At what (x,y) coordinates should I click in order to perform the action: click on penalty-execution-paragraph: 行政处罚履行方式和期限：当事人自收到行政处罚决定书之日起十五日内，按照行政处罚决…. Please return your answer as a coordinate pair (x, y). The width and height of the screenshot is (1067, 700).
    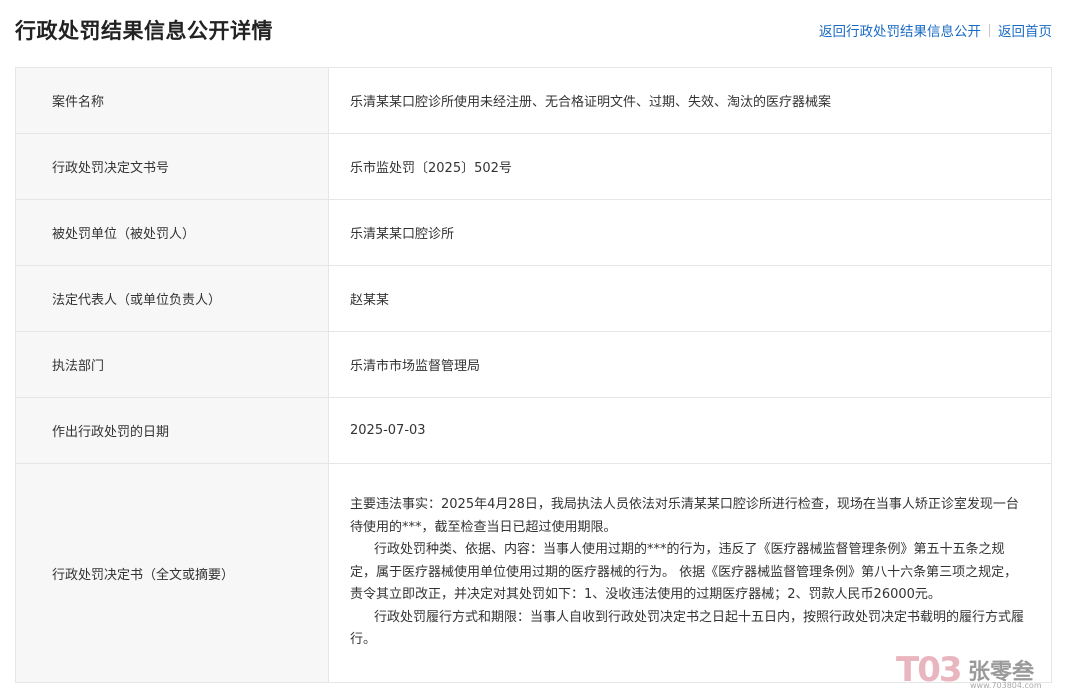
    Looking at the image, I should click on (687, 628).